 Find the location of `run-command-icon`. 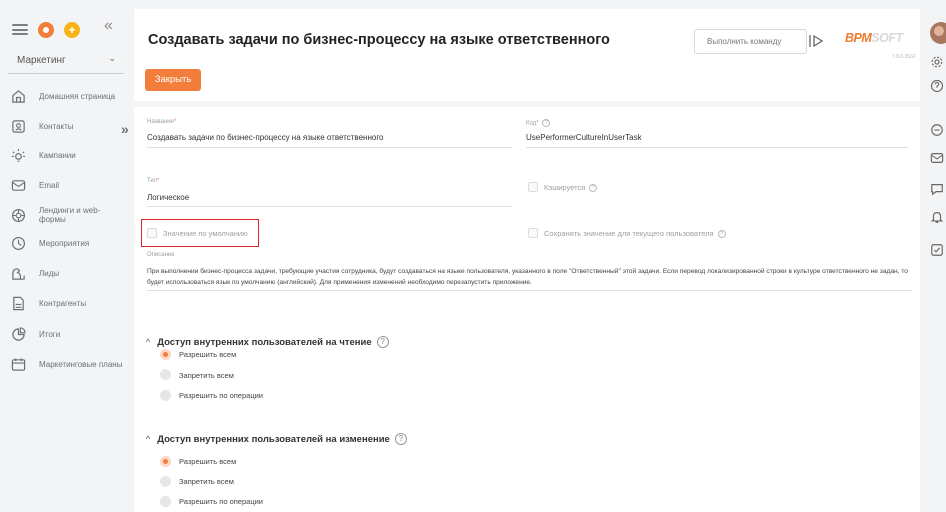

run-command-icon is located at coordinates (817, 41).